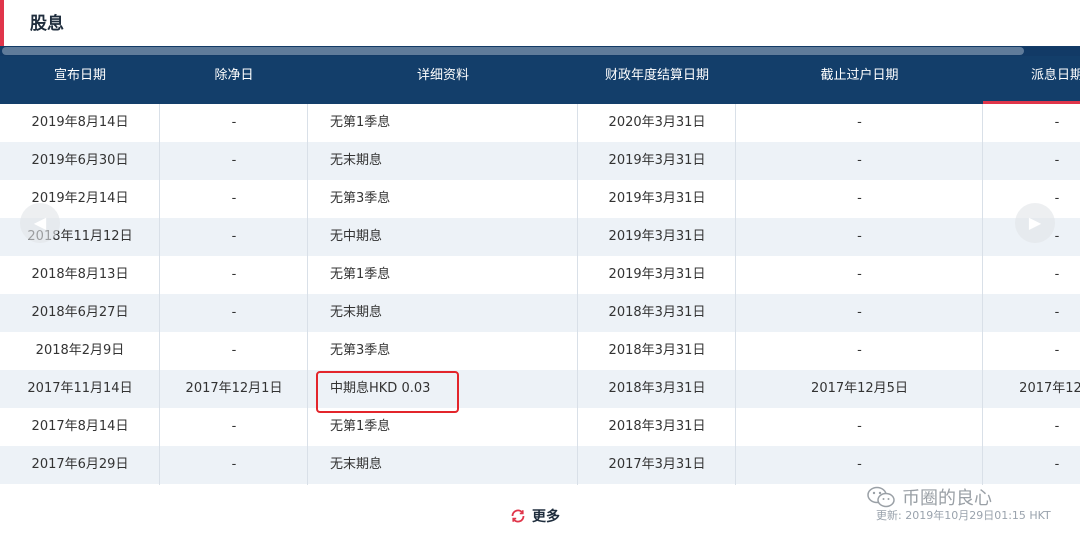 This screenshot has width=1080, height=545. Describe the element at coordinates (540, 123) in the screenshot. I see `table-row: 2019年8月14日 - 无第1季息 2020年3月31日 - -` at that location.